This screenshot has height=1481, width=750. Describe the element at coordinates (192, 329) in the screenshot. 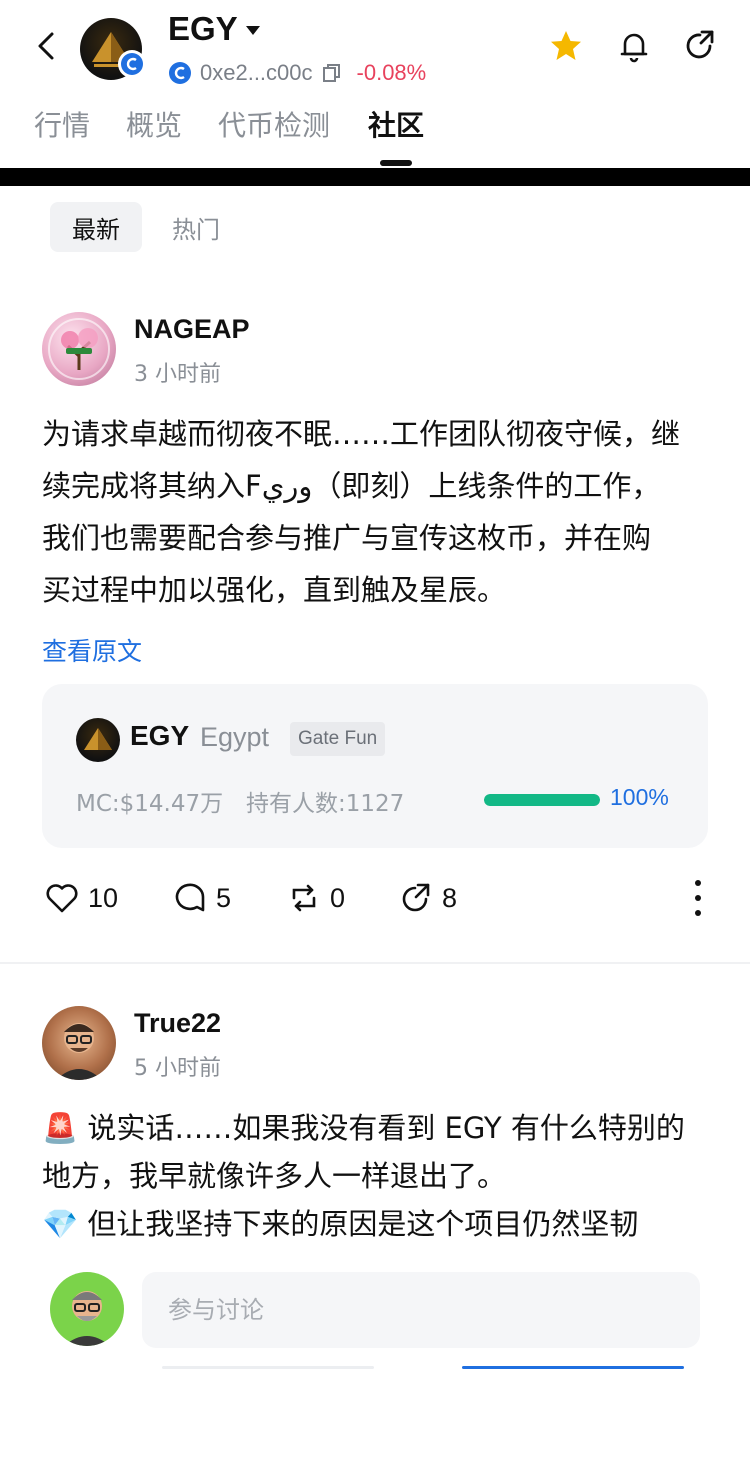

I see `username: NAGEAP` at that location.